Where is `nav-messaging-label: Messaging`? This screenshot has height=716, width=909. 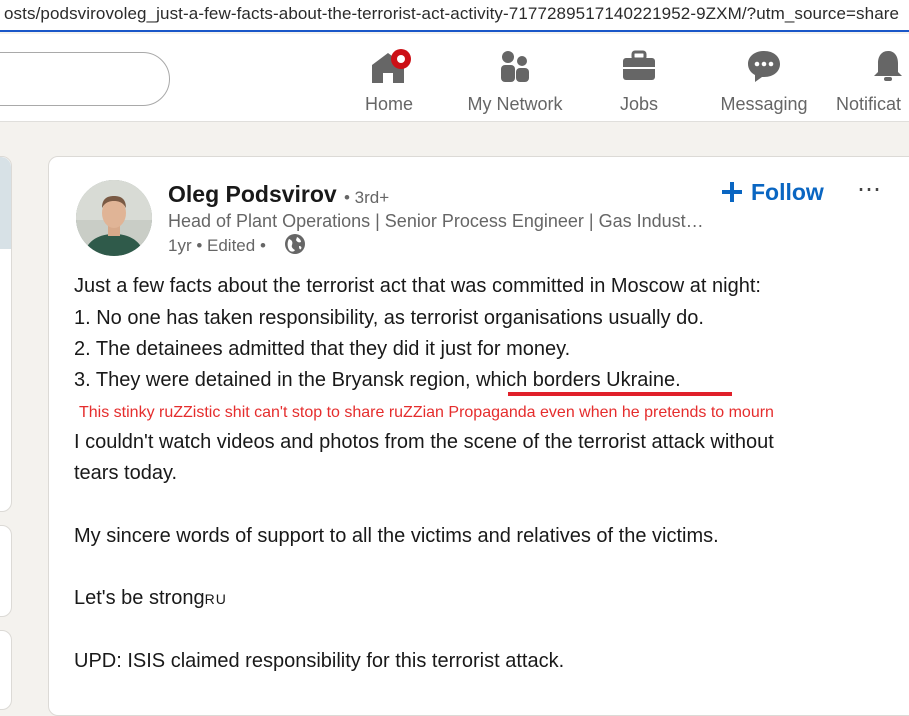
nav-messaging-label: Messaging is located at coordinates (764, 104).